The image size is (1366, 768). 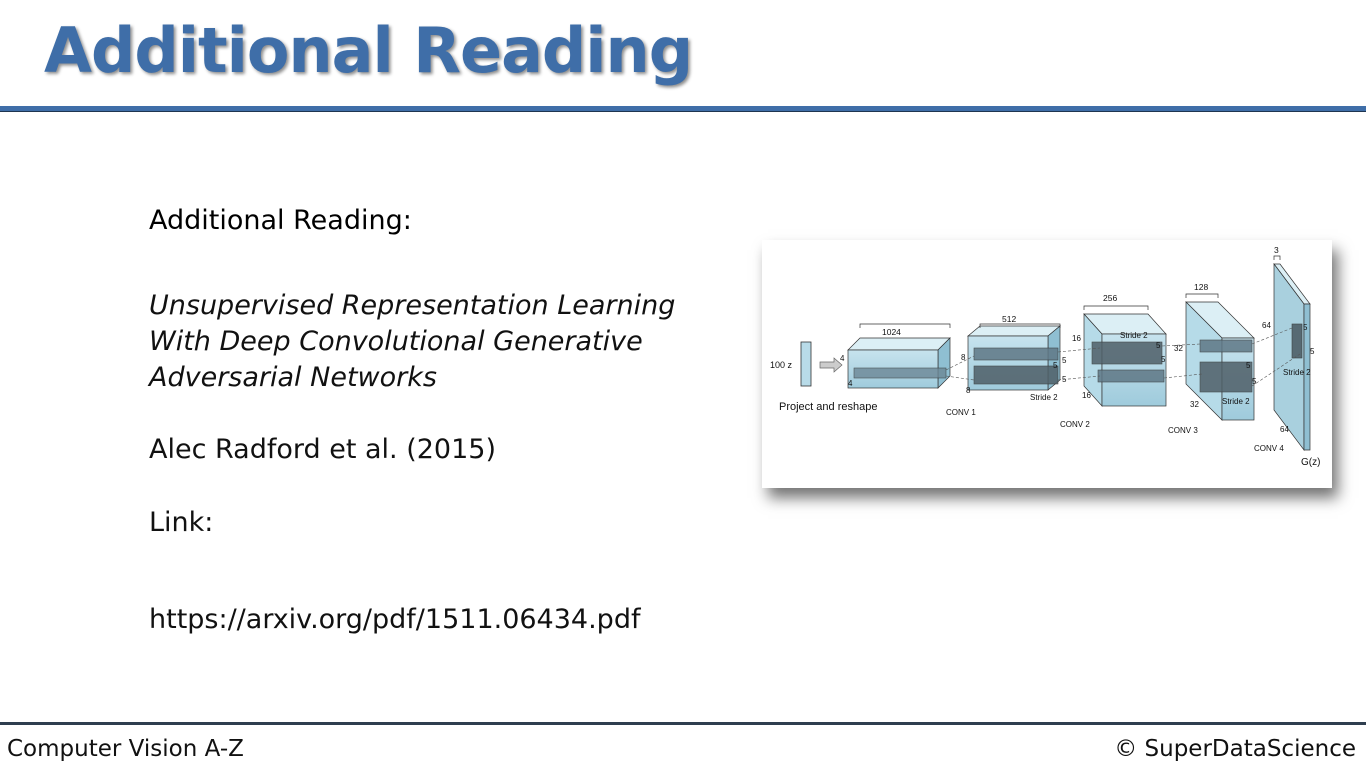 What do you see at coordinates (1116, 307) in the screenshot?
I see `block-3-brace` at bounding box center [1116, 307].